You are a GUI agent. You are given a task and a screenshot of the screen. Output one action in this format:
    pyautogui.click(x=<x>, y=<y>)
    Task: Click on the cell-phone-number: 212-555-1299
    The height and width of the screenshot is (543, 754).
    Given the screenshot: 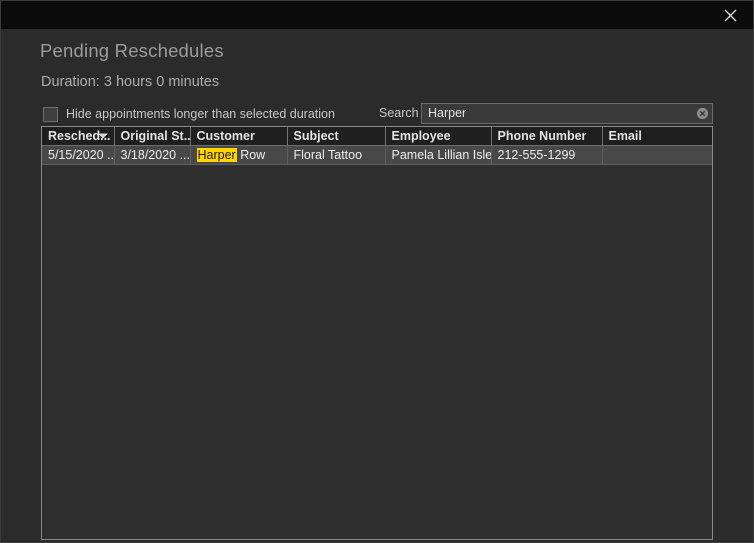 What is the action you would take?
    pyautogui.click(x=547, y=155)
    